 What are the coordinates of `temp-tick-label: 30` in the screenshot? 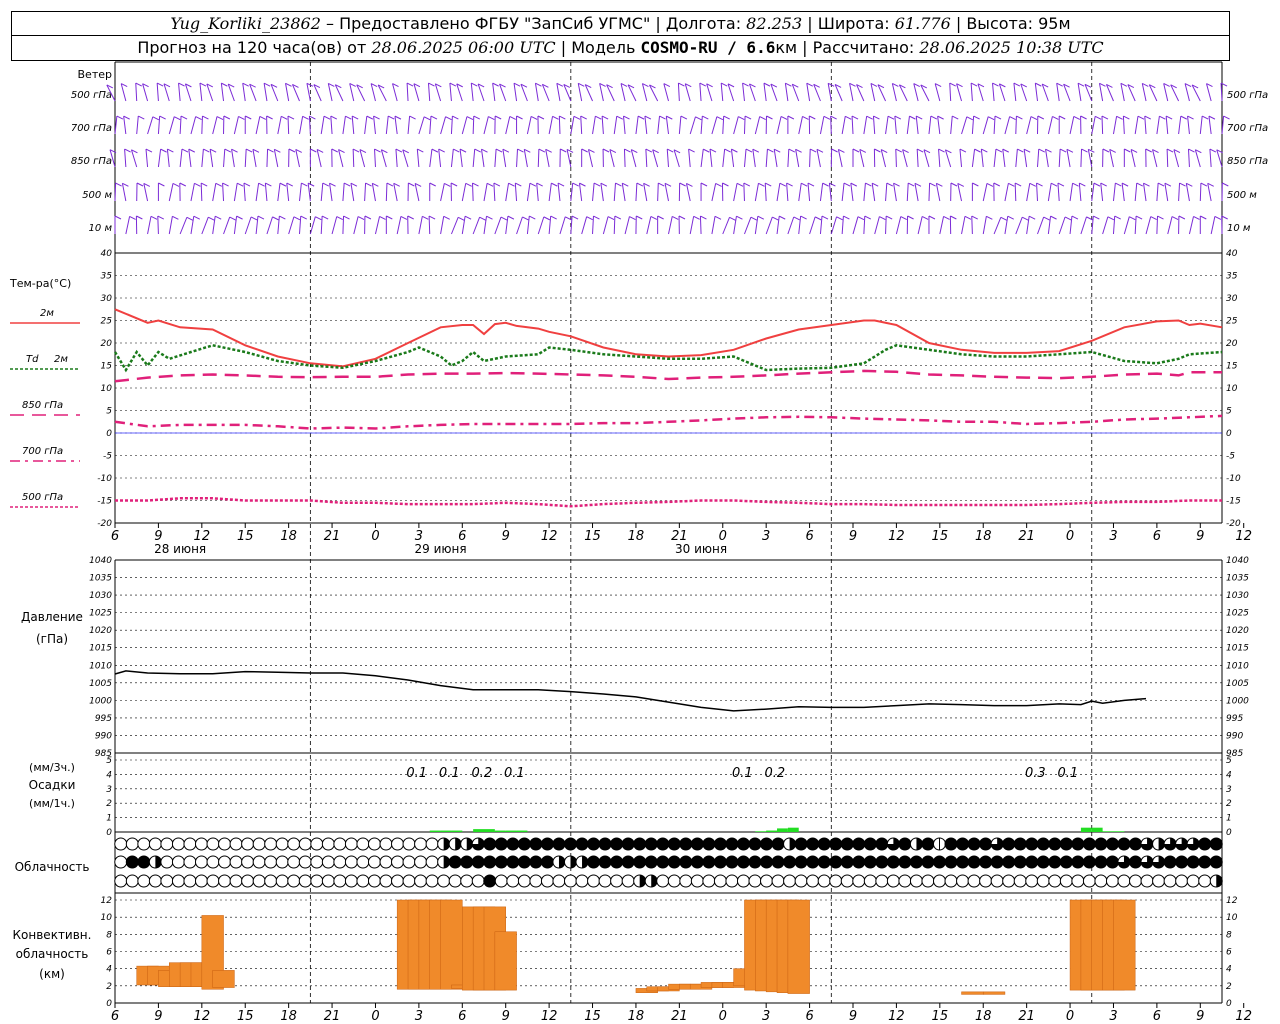 It's located at (107, 299).